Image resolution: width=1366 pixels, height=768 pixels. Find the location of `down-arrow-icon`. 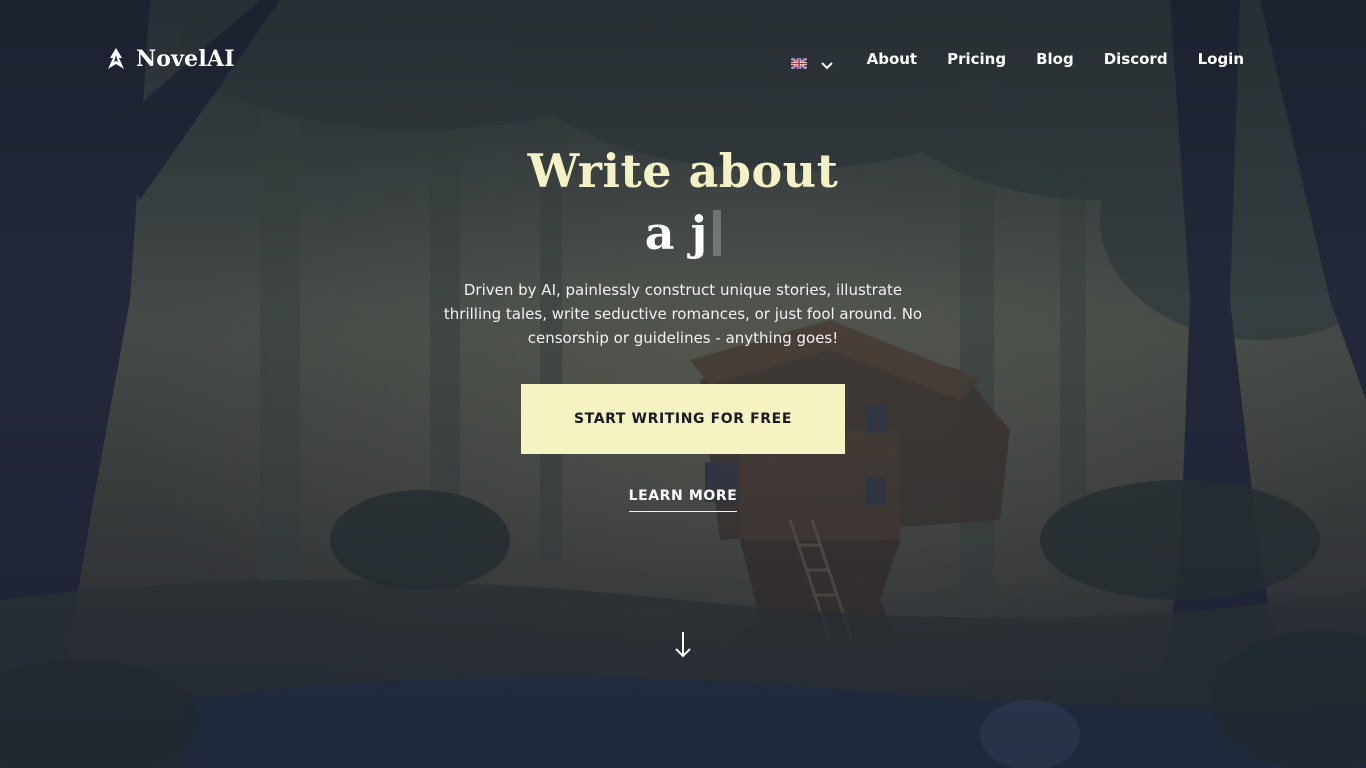

down-arrow-icon is located at coordinates (683, 645).